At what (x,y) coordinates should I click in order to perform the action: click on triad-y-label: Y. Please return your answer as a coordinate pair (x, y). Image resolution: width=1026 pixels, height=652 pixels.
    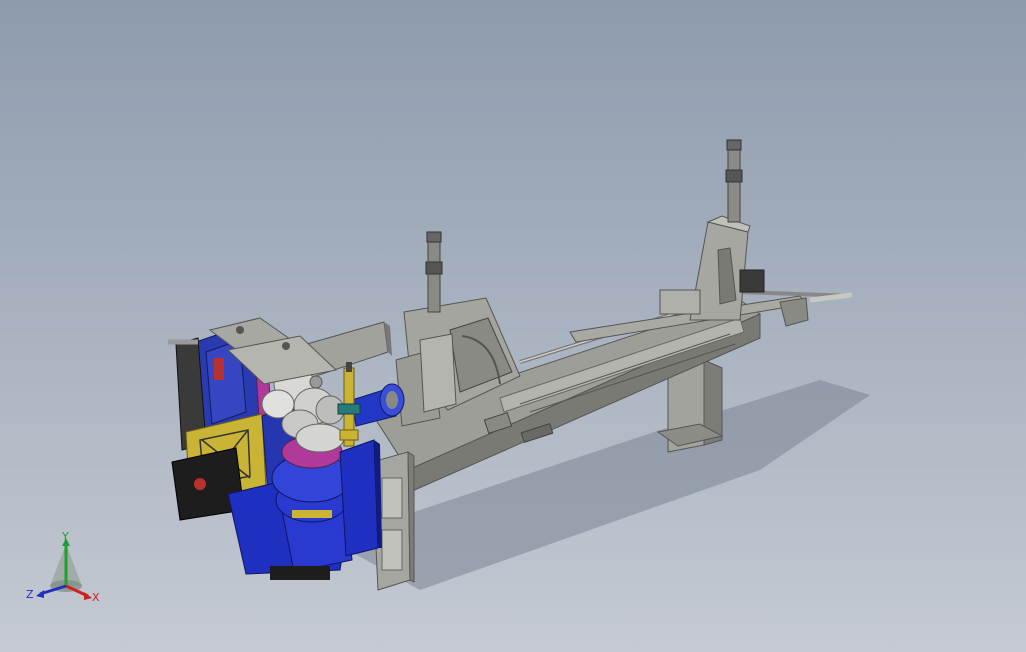
    Looking at the image, I should click on (65, 536).